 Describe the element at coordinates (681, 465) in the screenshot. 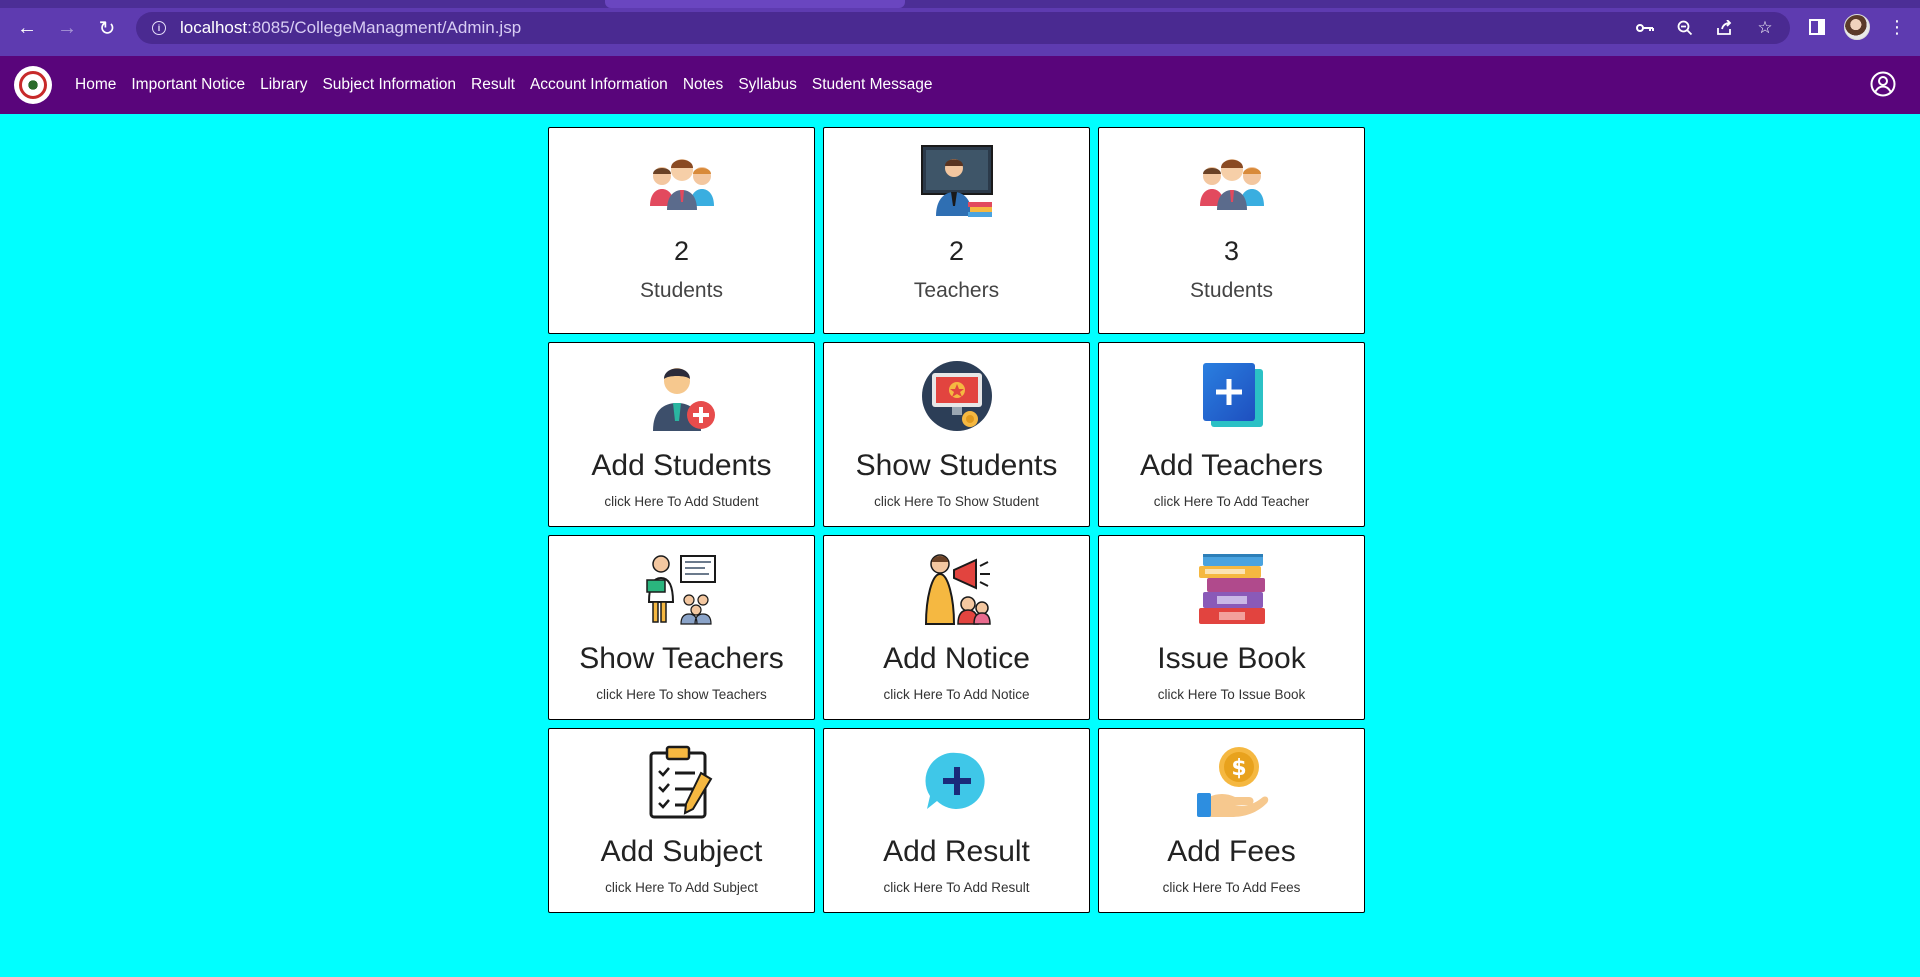

I see `card-title: Add Students` at that location.